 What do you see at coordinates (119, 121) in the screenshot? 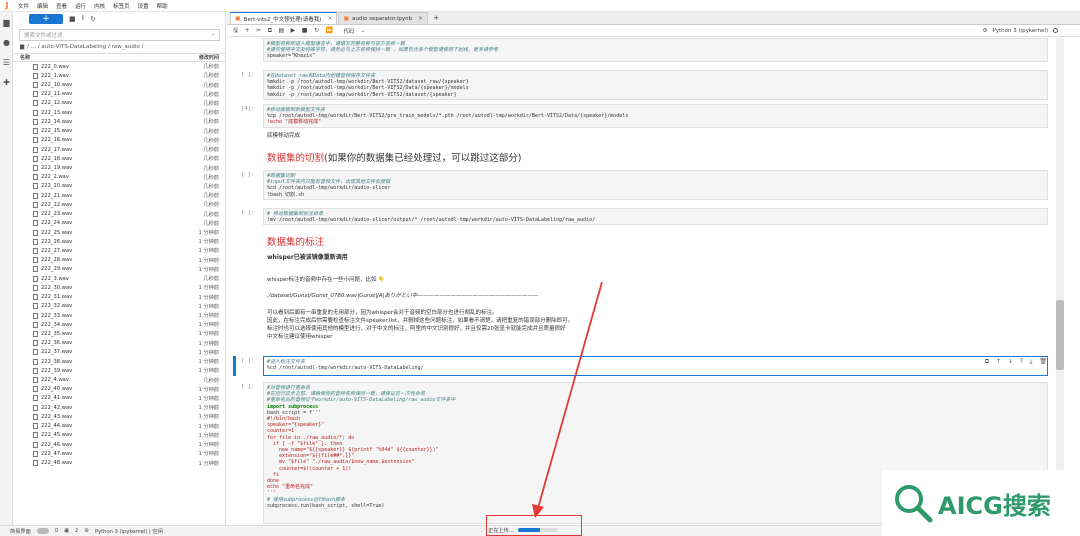
I see `file-row: 222_14.wav 几秒前` at bounding box center [119, 121].